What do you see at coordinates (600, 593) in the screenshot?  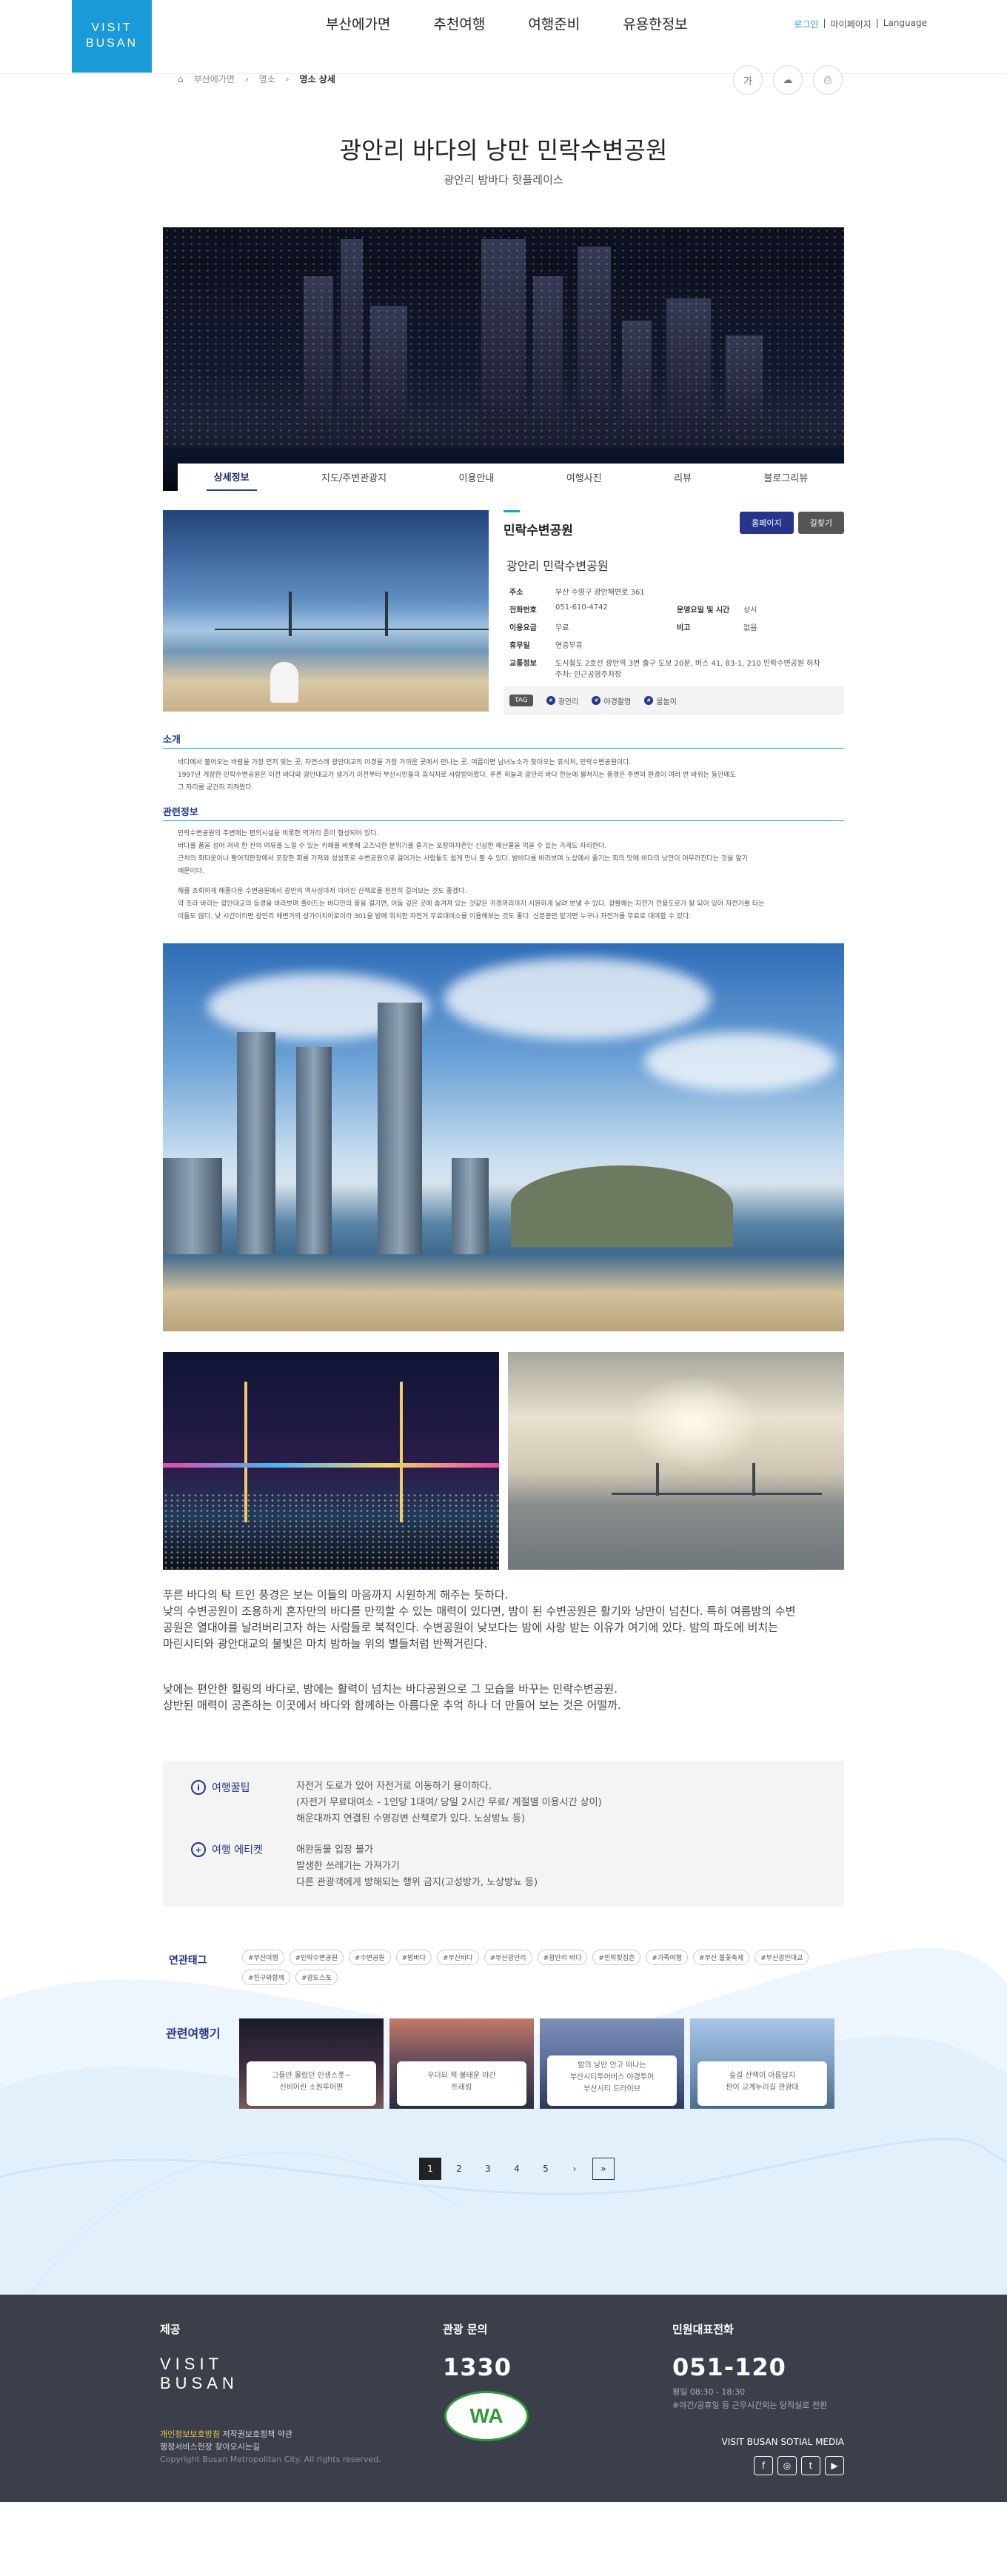 I see `address-value: 부산 수영구 광안해변로 361` at bounding box center [600, 593].